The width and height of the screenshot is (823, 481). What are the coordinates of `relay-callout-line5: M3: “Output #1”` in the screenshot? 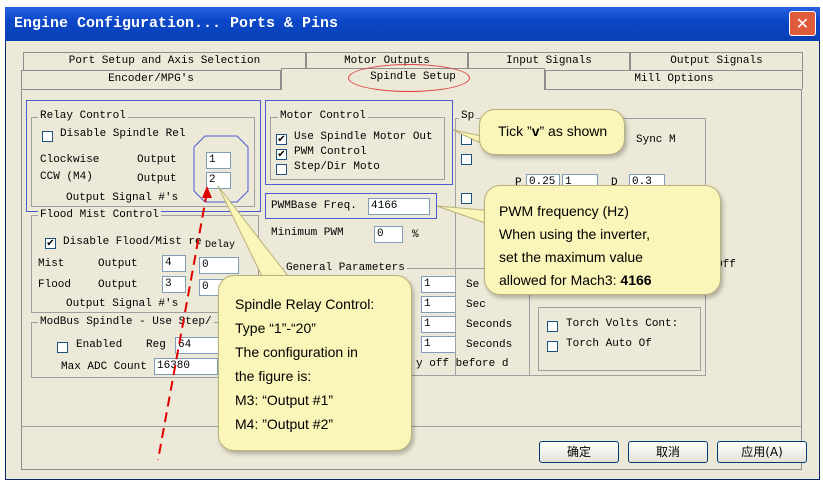 It's located at (284, 400).